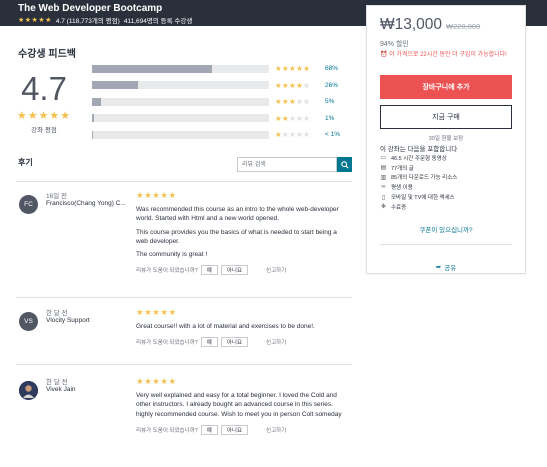  I want to click on review-search-input, so click(287, 164).